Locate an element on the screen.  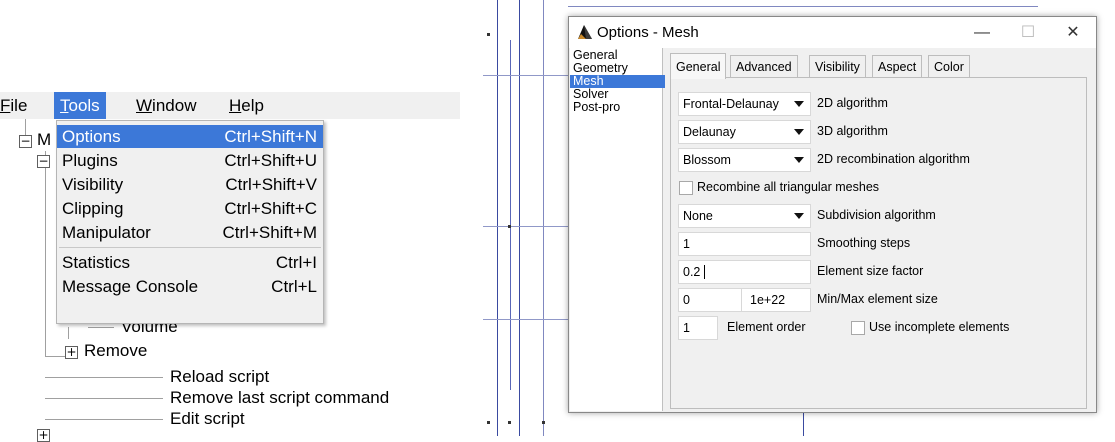
menu-item-options: Options Ctrl+Shift+N is located at coordinates (190, 136).